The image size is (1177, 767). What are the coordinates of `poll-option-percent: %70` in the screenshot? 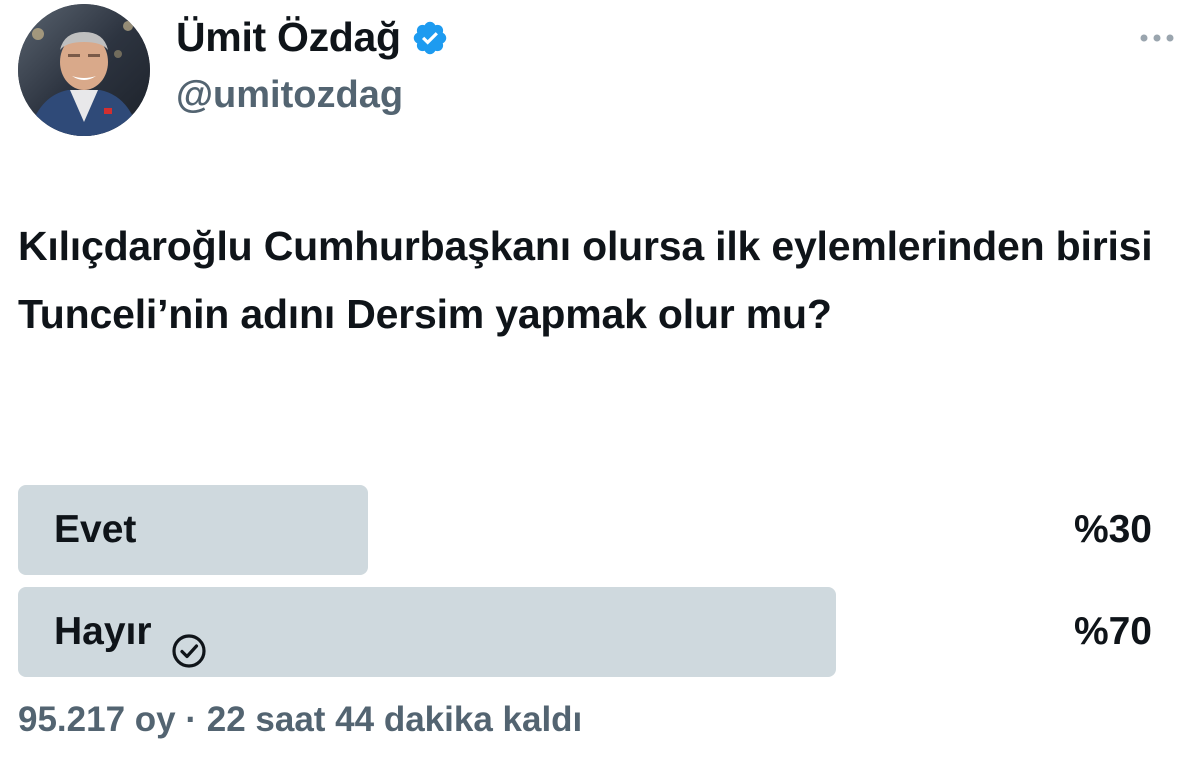 It's located at (1112, 631).